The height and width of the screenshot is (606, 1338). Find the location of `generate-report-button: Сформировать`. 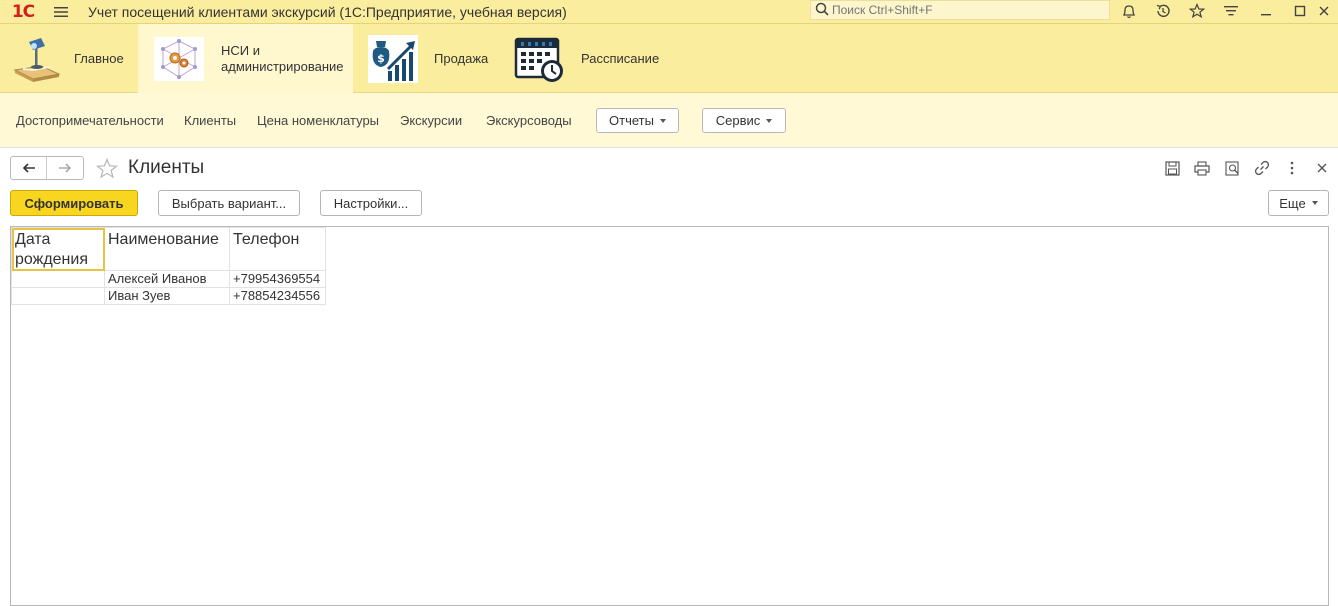

generate-report-button: Сформировать is located at coordinates (74, 203).